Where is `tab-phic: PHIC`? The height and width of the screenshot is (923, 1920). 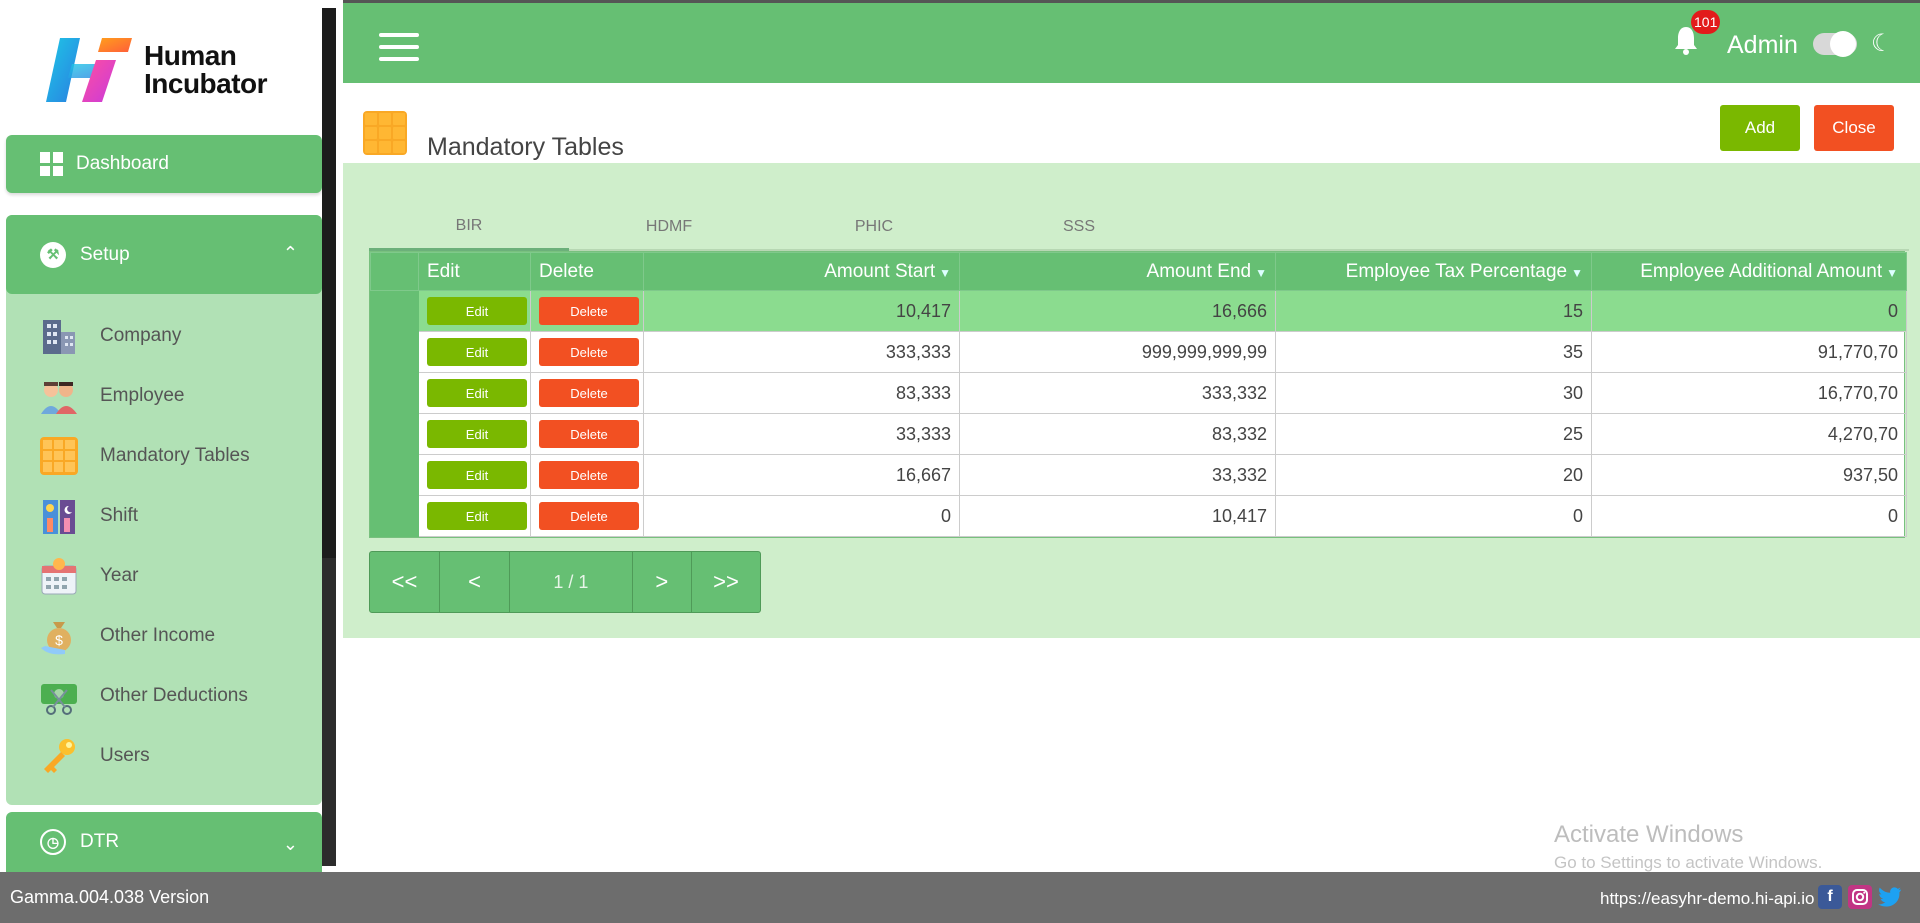
tab-phic: PHIC is located at coordinates (874, 227).